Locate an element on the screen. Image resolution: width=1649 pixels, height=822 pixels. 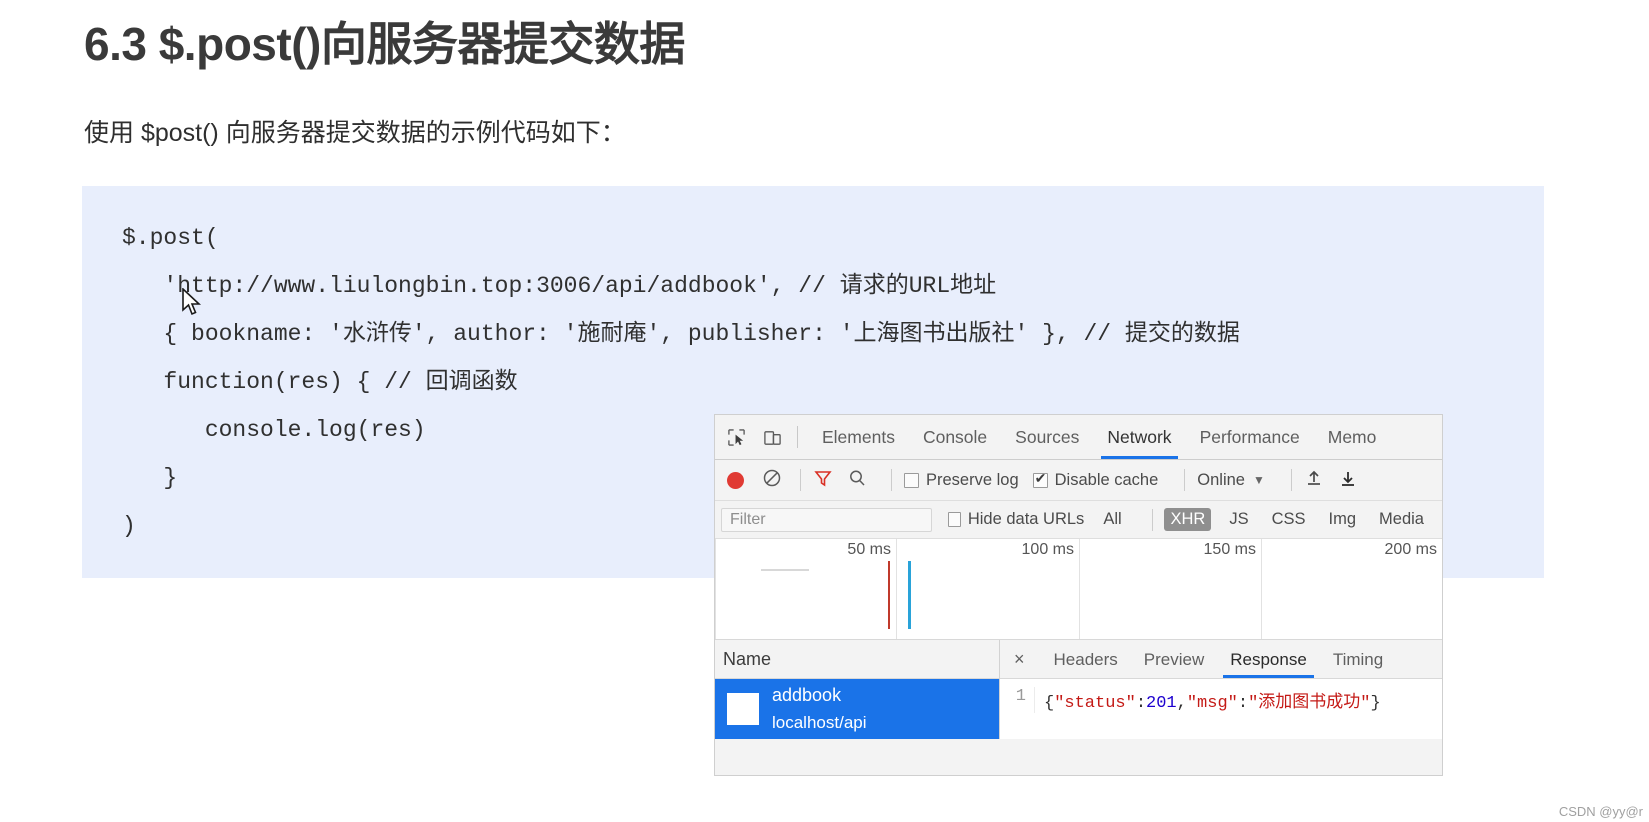
export-har-icon is located at coordinates (1348, 480).